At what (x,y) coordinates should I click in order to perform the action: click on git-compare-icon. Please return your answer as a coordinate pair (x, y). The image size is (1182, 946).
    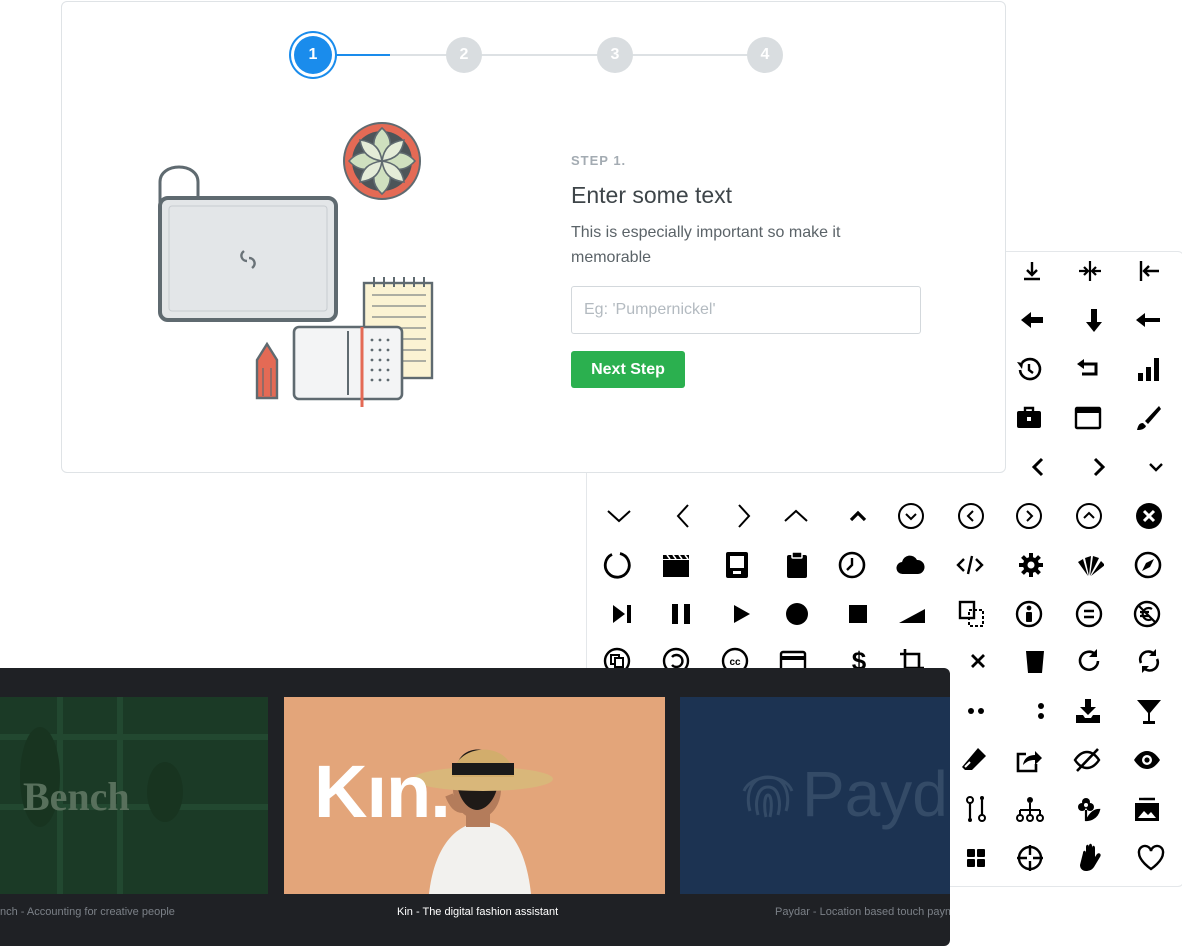
    Looking at the image, I should click on (976, 809).